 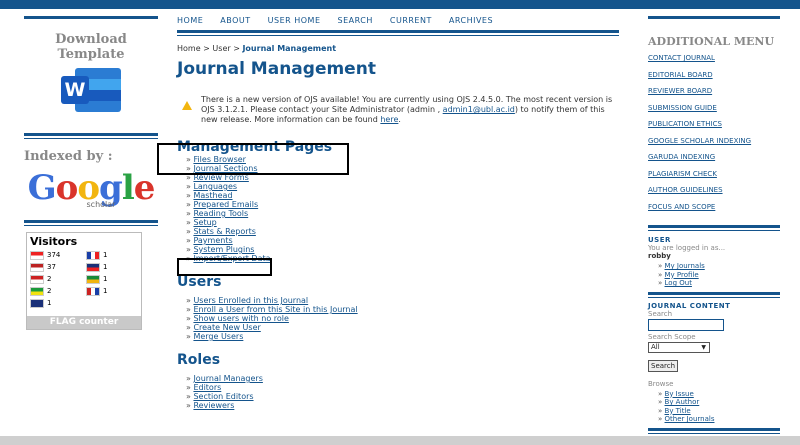 I want to click on visitors-title: Visitors, so click(x=54, y=241).